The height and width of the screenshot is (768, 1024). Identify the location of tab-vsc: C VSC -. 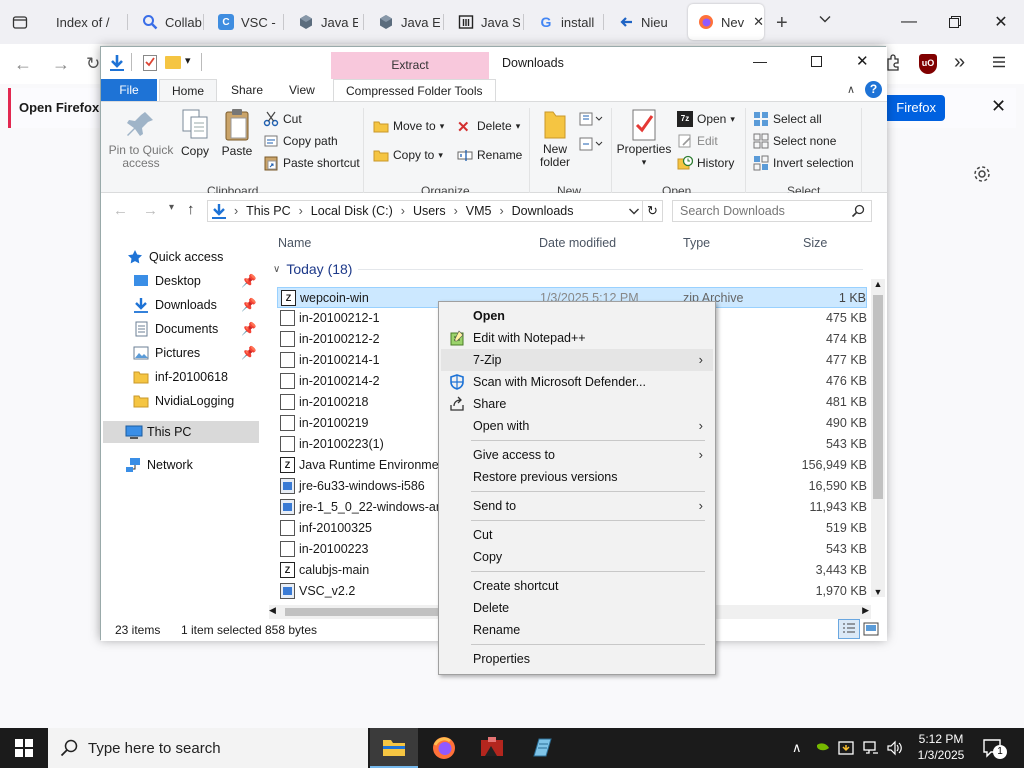
(242, 22).